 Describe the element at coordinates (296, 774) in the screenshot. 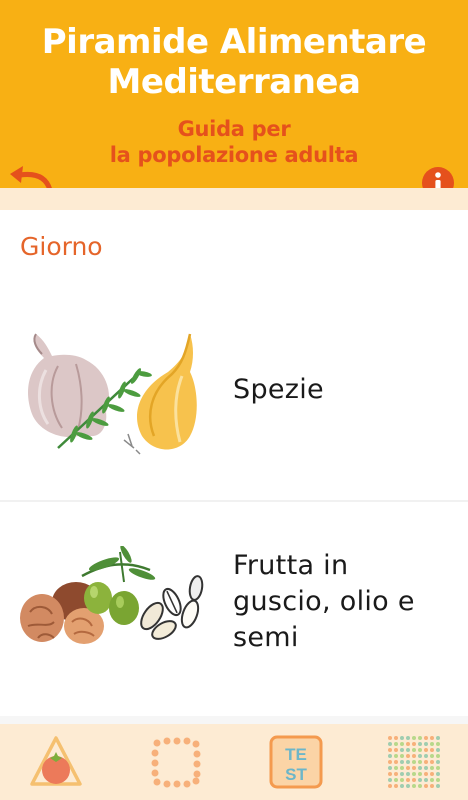

I see `test-icon-line-2: ST` at that location.